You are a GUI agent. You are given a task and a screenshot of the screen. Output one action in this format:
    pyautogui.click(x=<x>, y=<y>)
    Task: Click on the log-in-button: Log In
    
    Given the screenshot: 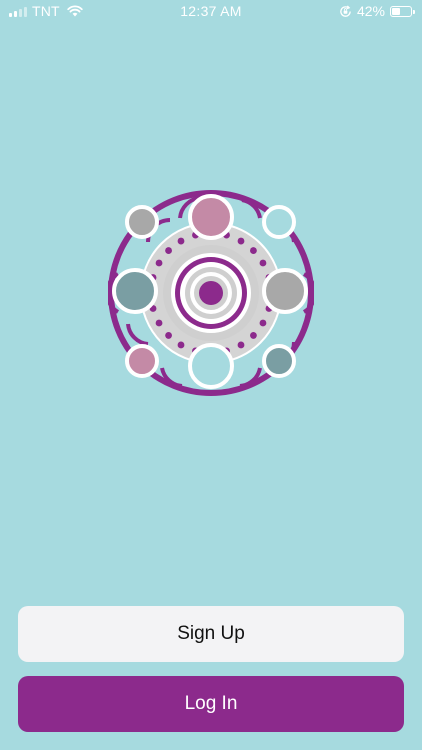 What is the action you would take?
    pyautogui.click(x=211, y=704)
    